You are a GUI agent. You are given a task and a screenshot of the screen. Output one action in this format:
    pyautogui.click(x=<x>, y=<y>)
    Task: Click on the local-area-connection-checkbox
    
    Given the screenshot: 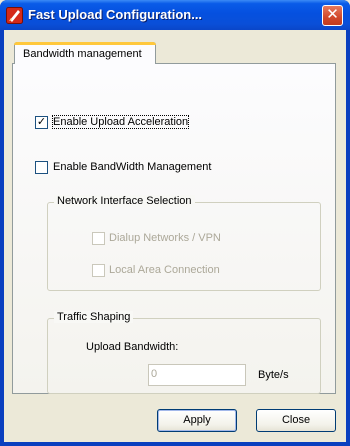 What is the action you would take?
    pyautogui.click(x=98, y=270)
    